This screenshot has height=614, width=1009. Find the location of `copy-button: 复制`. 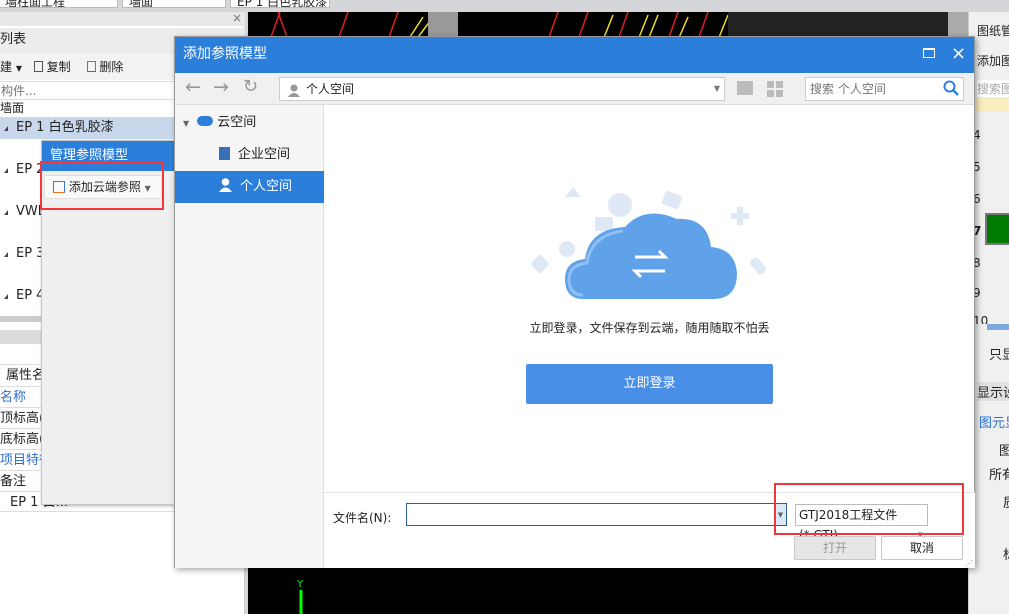

copy-button: 复制 is located at coordinates (52, 67).